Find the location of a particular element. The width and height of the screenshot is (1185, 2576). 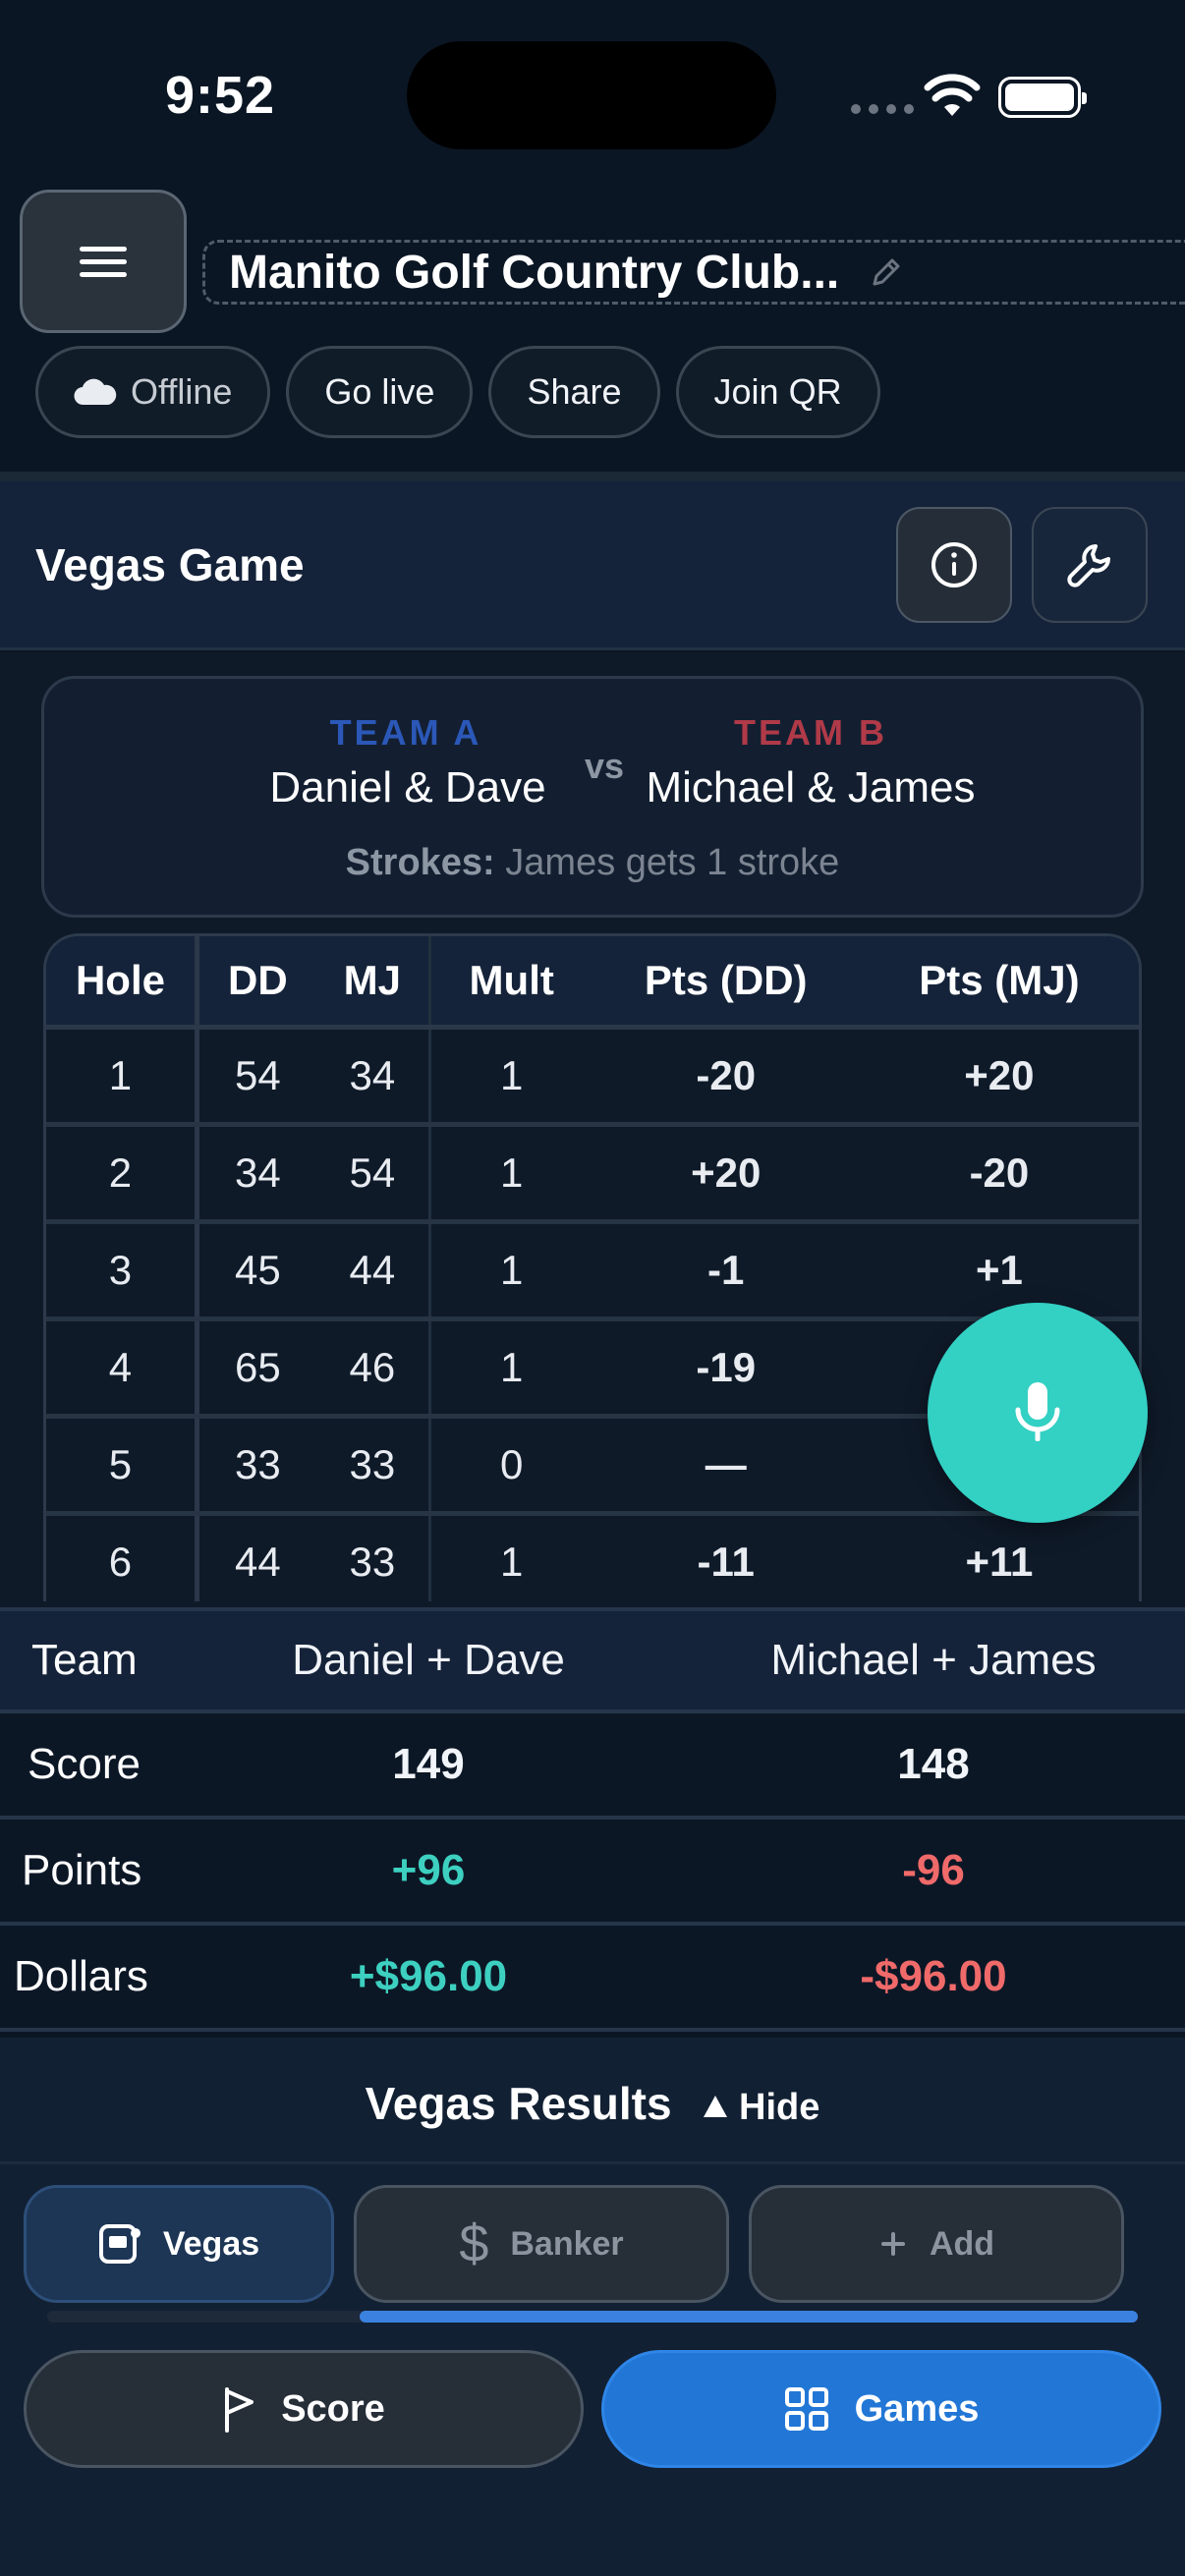

pts-dd-cell: -20 is located at coordinates (726, 1077).